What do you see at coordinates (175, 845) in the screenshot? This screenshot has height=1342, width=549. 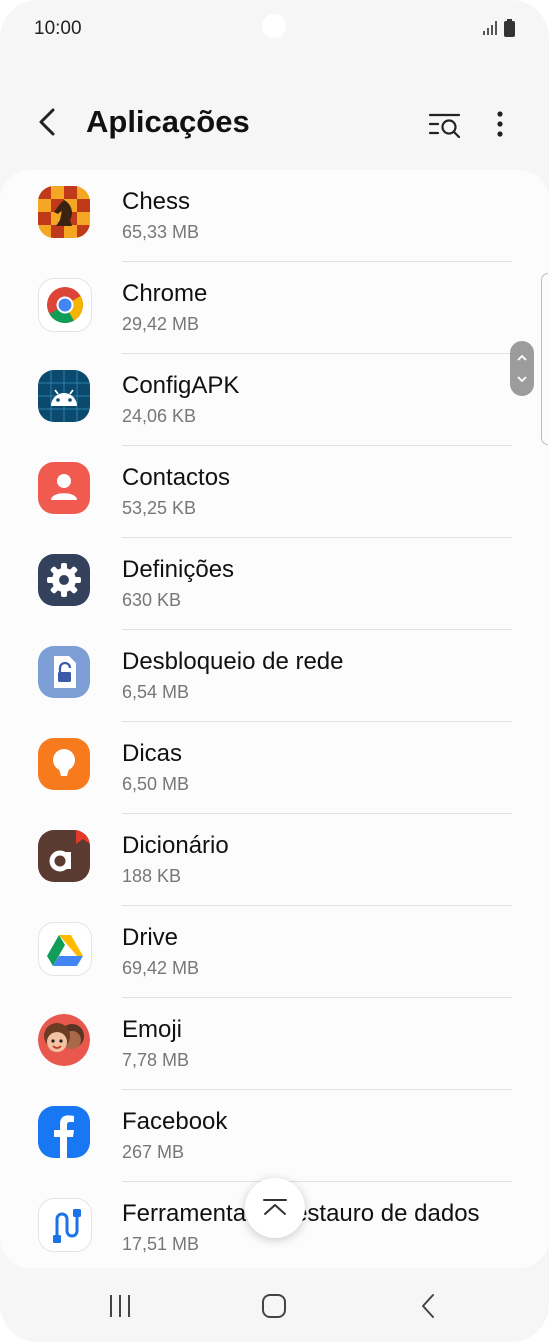 I see `app-name: Dicionário` at bounding box center [175, 845].